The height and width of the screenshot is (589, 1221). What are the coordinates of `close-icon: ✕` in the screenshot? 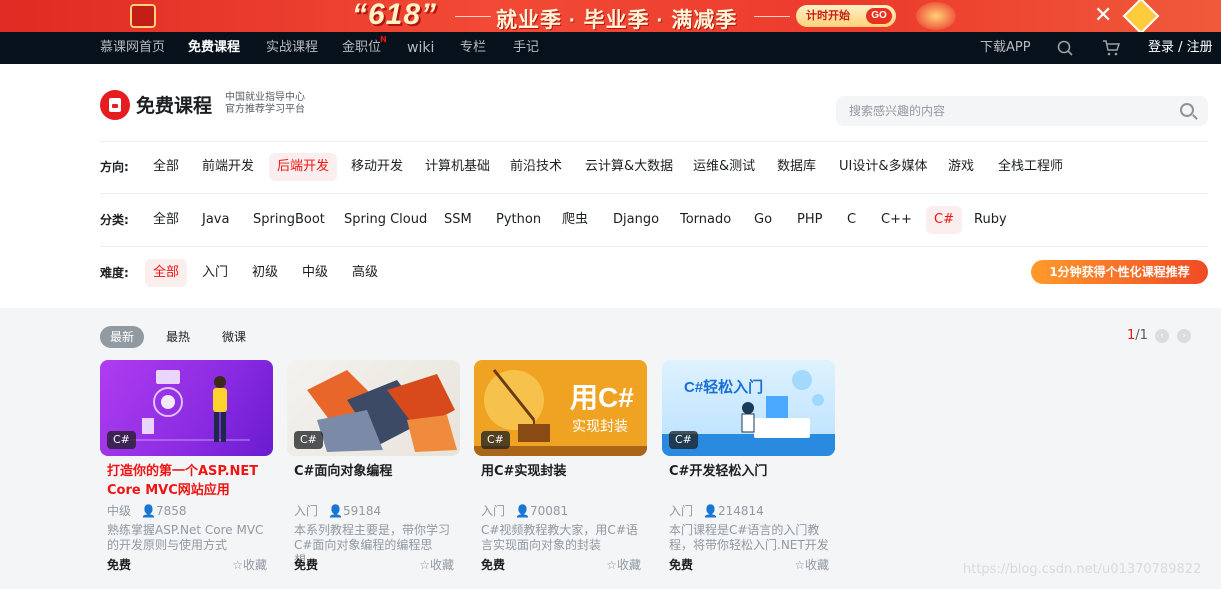 It's located at (1103, 16).